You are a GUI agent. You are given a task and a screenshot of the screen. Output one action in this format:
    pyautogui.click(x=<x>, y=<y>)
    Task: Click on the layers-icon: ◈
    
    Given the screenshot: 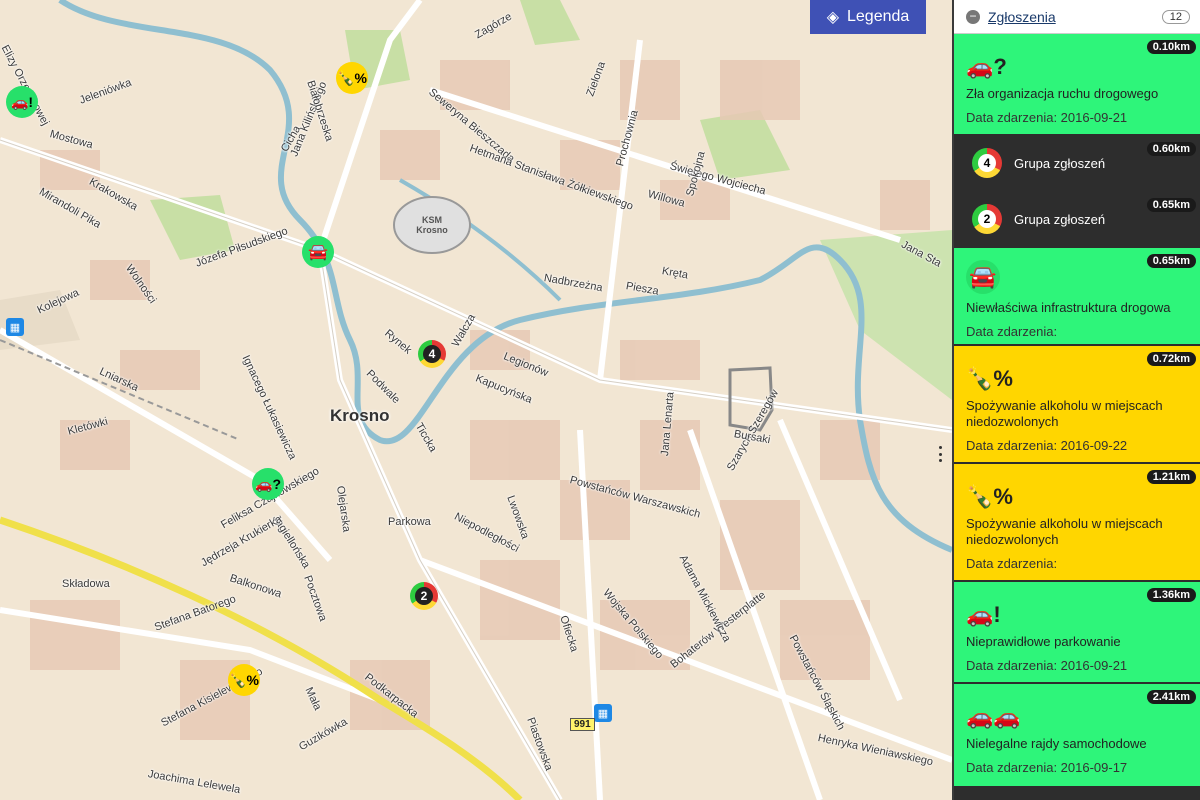 What is the action you would take?
    pyautogui.click(x=832, y=17)
    